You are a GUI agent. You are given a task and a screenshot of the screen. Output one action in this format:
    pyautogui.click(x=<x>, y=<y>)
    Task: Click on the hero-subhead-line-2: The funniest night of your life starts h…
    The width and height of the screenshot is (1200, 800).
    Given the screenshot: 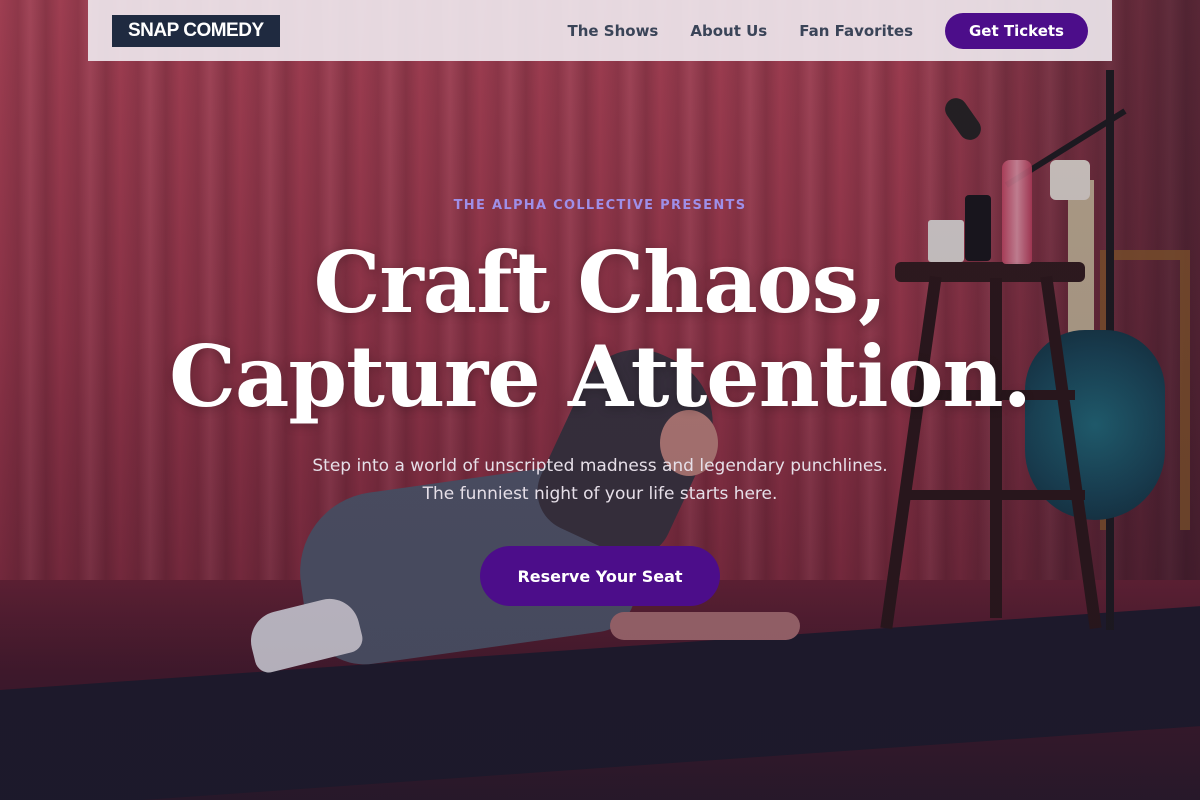 What is the action you would take?
    pyautogui.click(x=600, y=494)
    